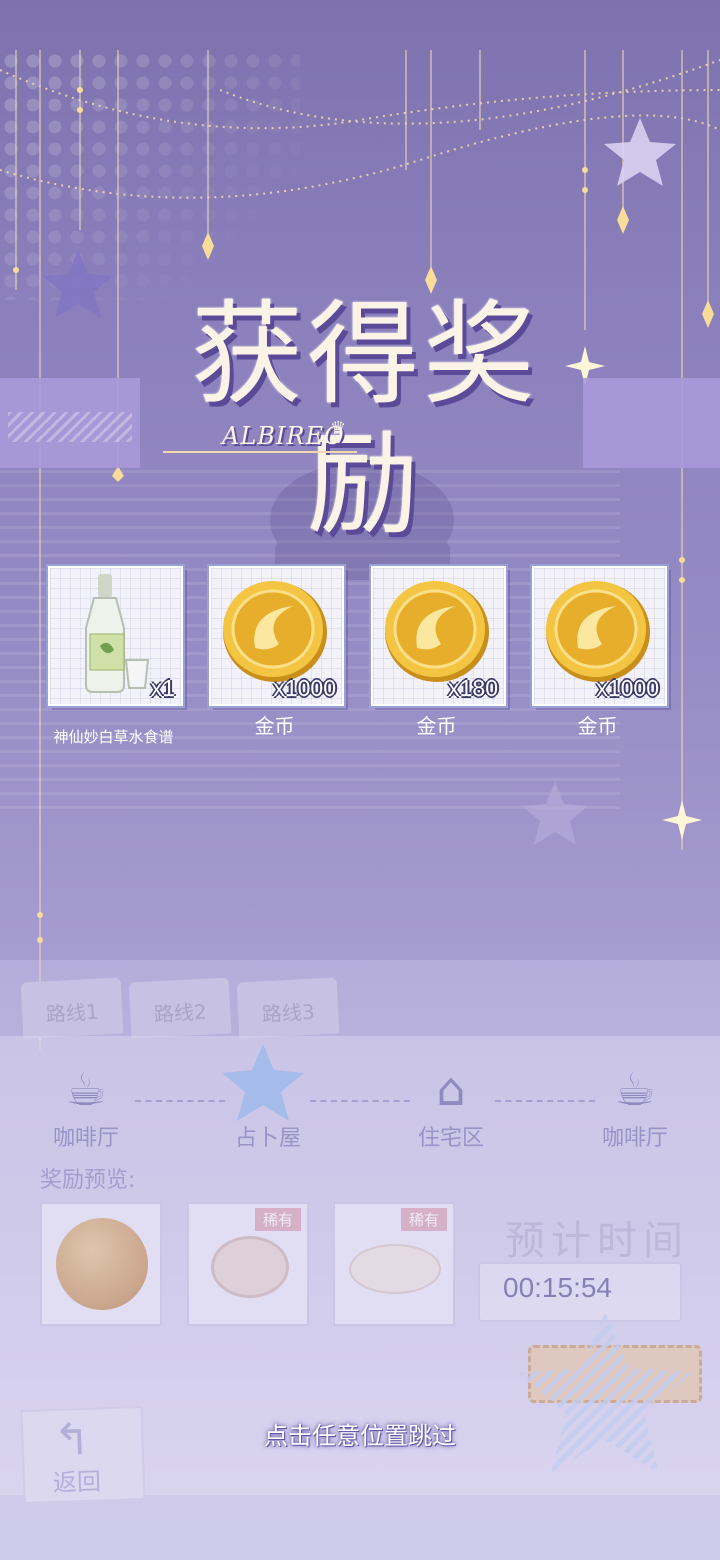 Image resolution: width=720 pixels, height=1560 pixels. I want to click on reward-item: x1 神仙妙白草水食谱, so click(115, 656).